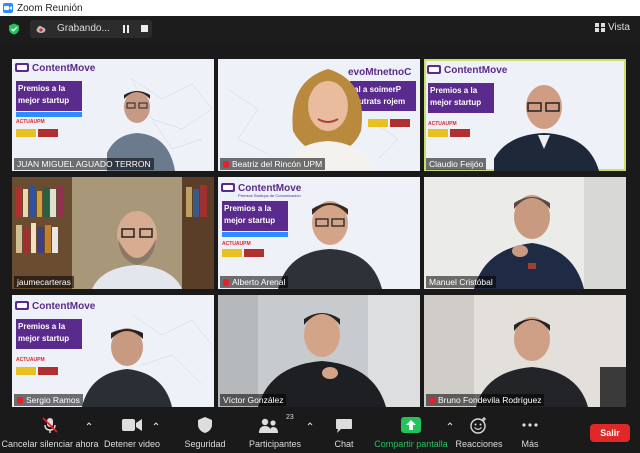  What do you see at coordinates (50, 444) in the screenshot?
I see `unmute-label: Cancelar silenciar ahora` at bounding box center [50, 444].